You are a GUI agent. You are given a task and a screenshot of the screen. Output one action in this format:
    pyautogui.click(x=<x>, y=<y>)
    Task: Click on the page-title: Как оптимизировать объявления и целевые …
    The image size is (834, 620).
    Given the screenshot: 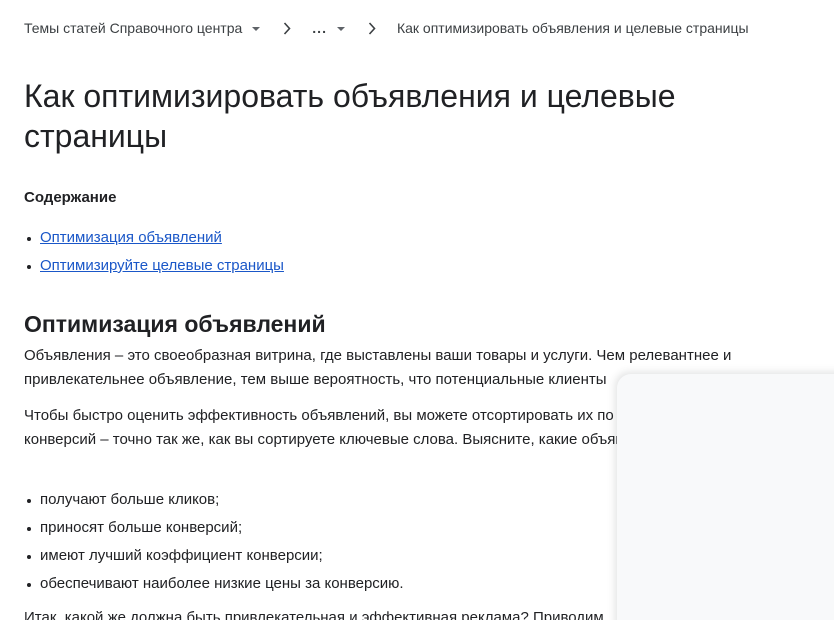 What is the action you would take?
    pyautogui.click(x=350, y=116)
    